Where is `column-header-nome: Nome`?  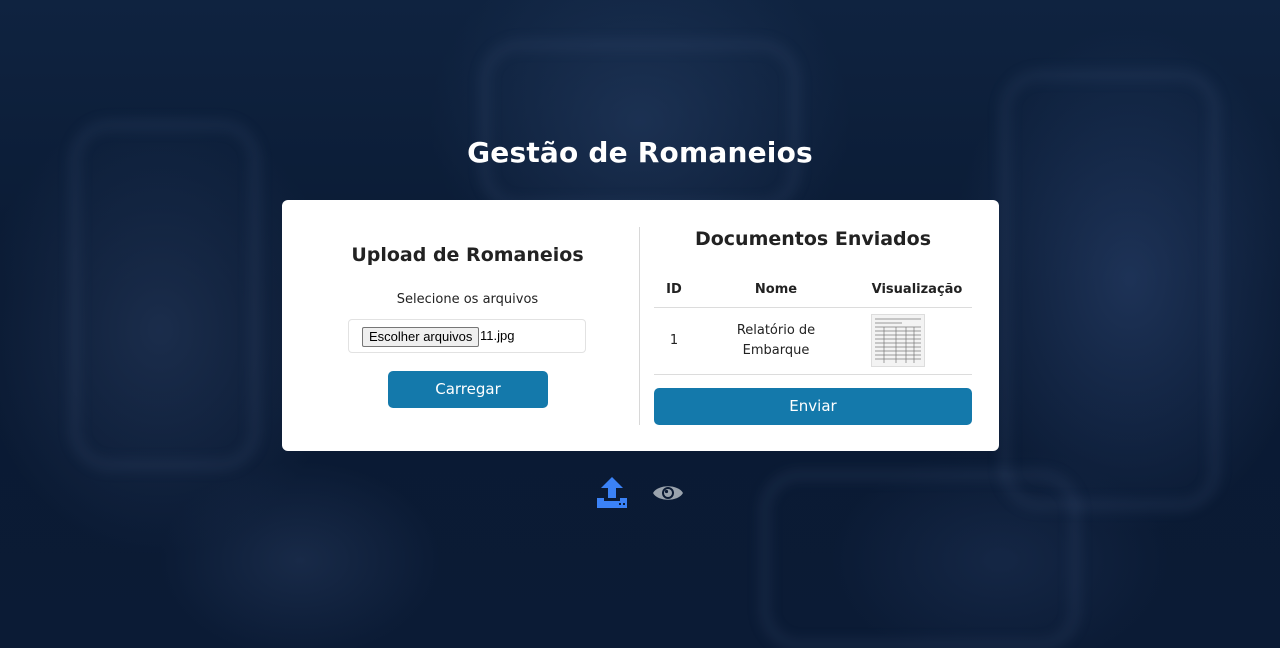 column-header-nome: Nome is located at coordinates (776, 289).